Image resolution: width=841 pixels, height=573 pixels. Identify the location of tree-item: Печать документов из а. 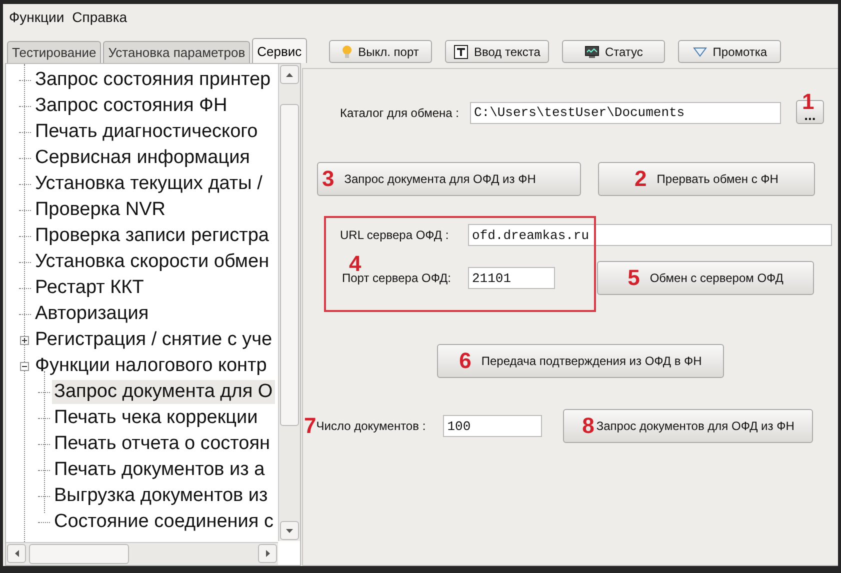
(159, 470).